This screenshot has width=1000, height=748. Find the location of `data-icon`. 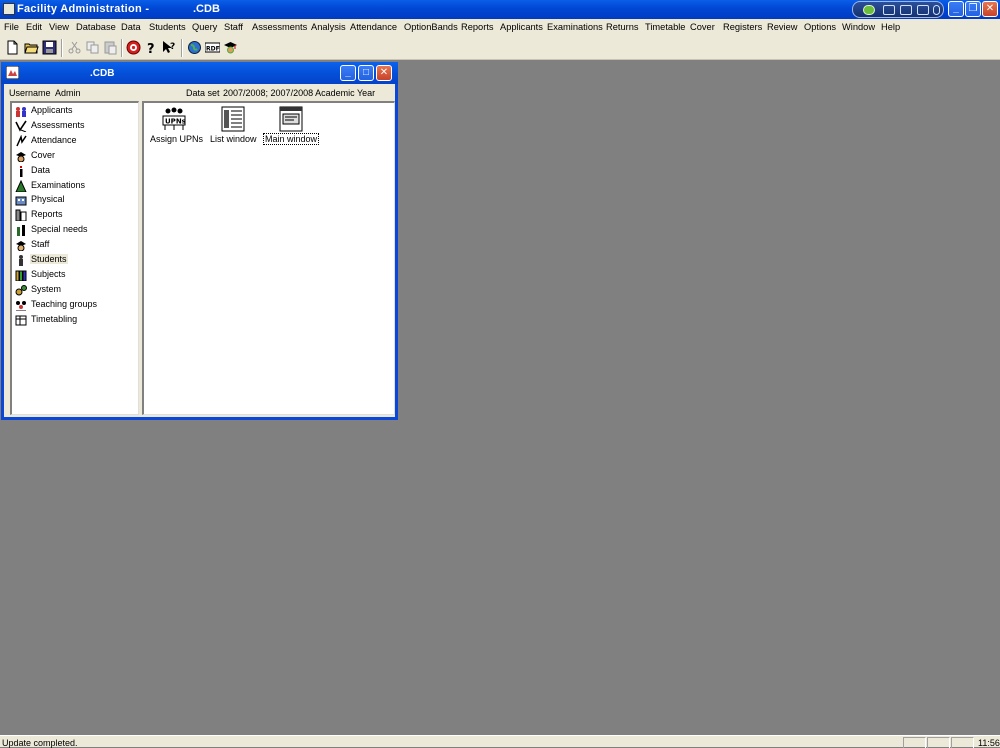

data-icon is located at coordinates (21, 171).